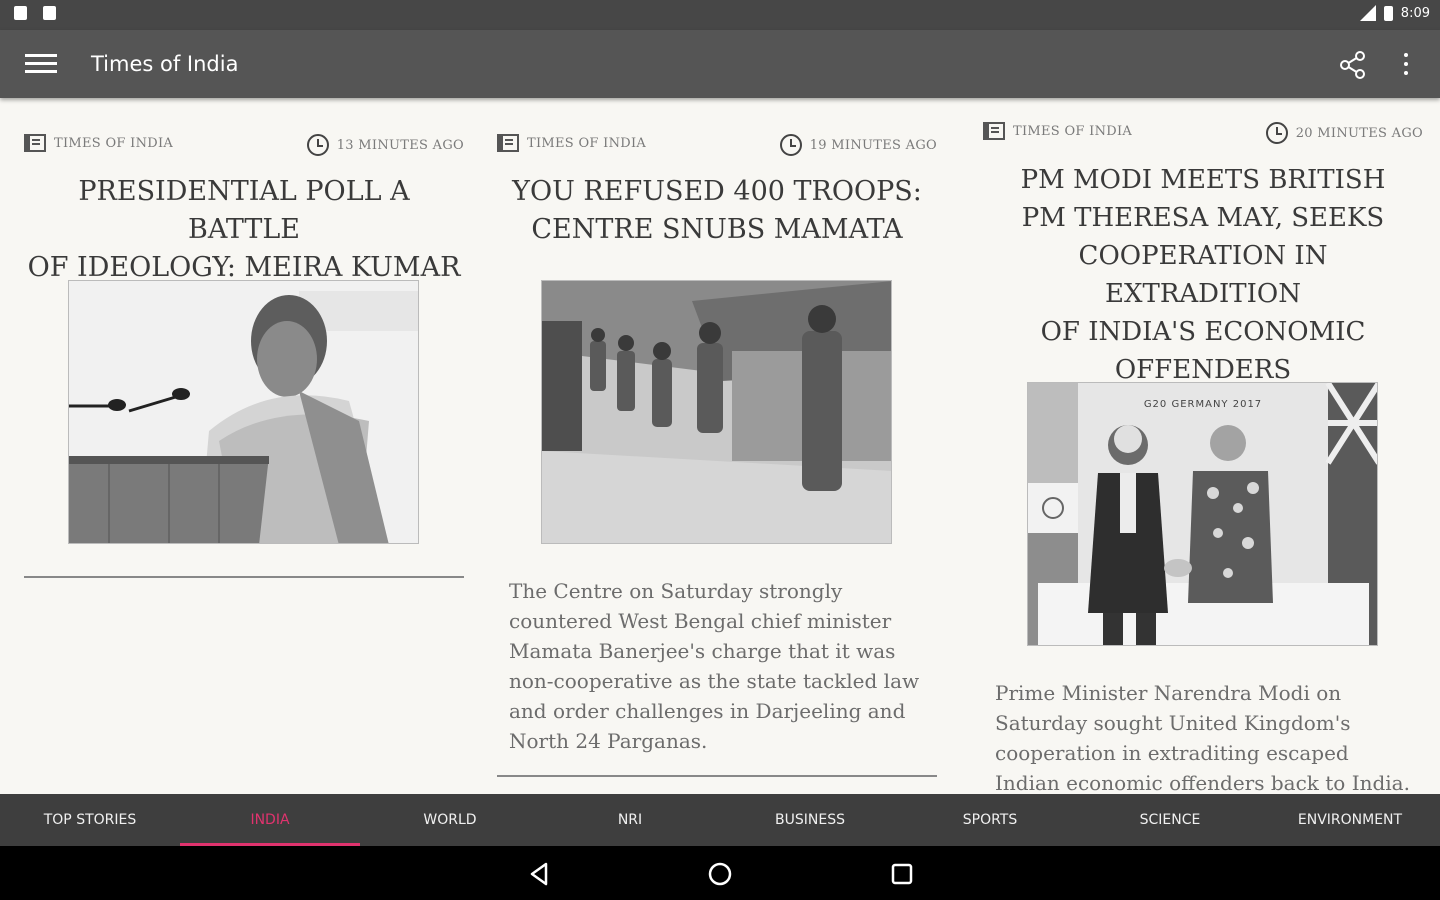 Image resolution: width=1440 pixels, height=900 pixels. What do you see at coordinates (720, 15) in the screenshot?
I see `status-bar: 8:09` at bounding box center [720, 15].